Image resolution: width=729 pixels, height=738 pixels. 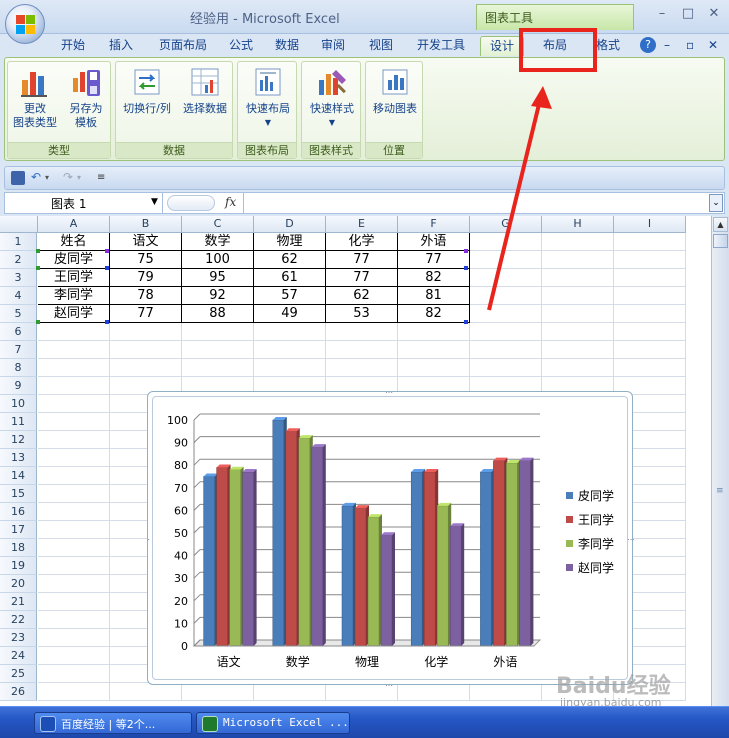 I want to click on annotation-arrow-icon, so click(x=519, y=198).